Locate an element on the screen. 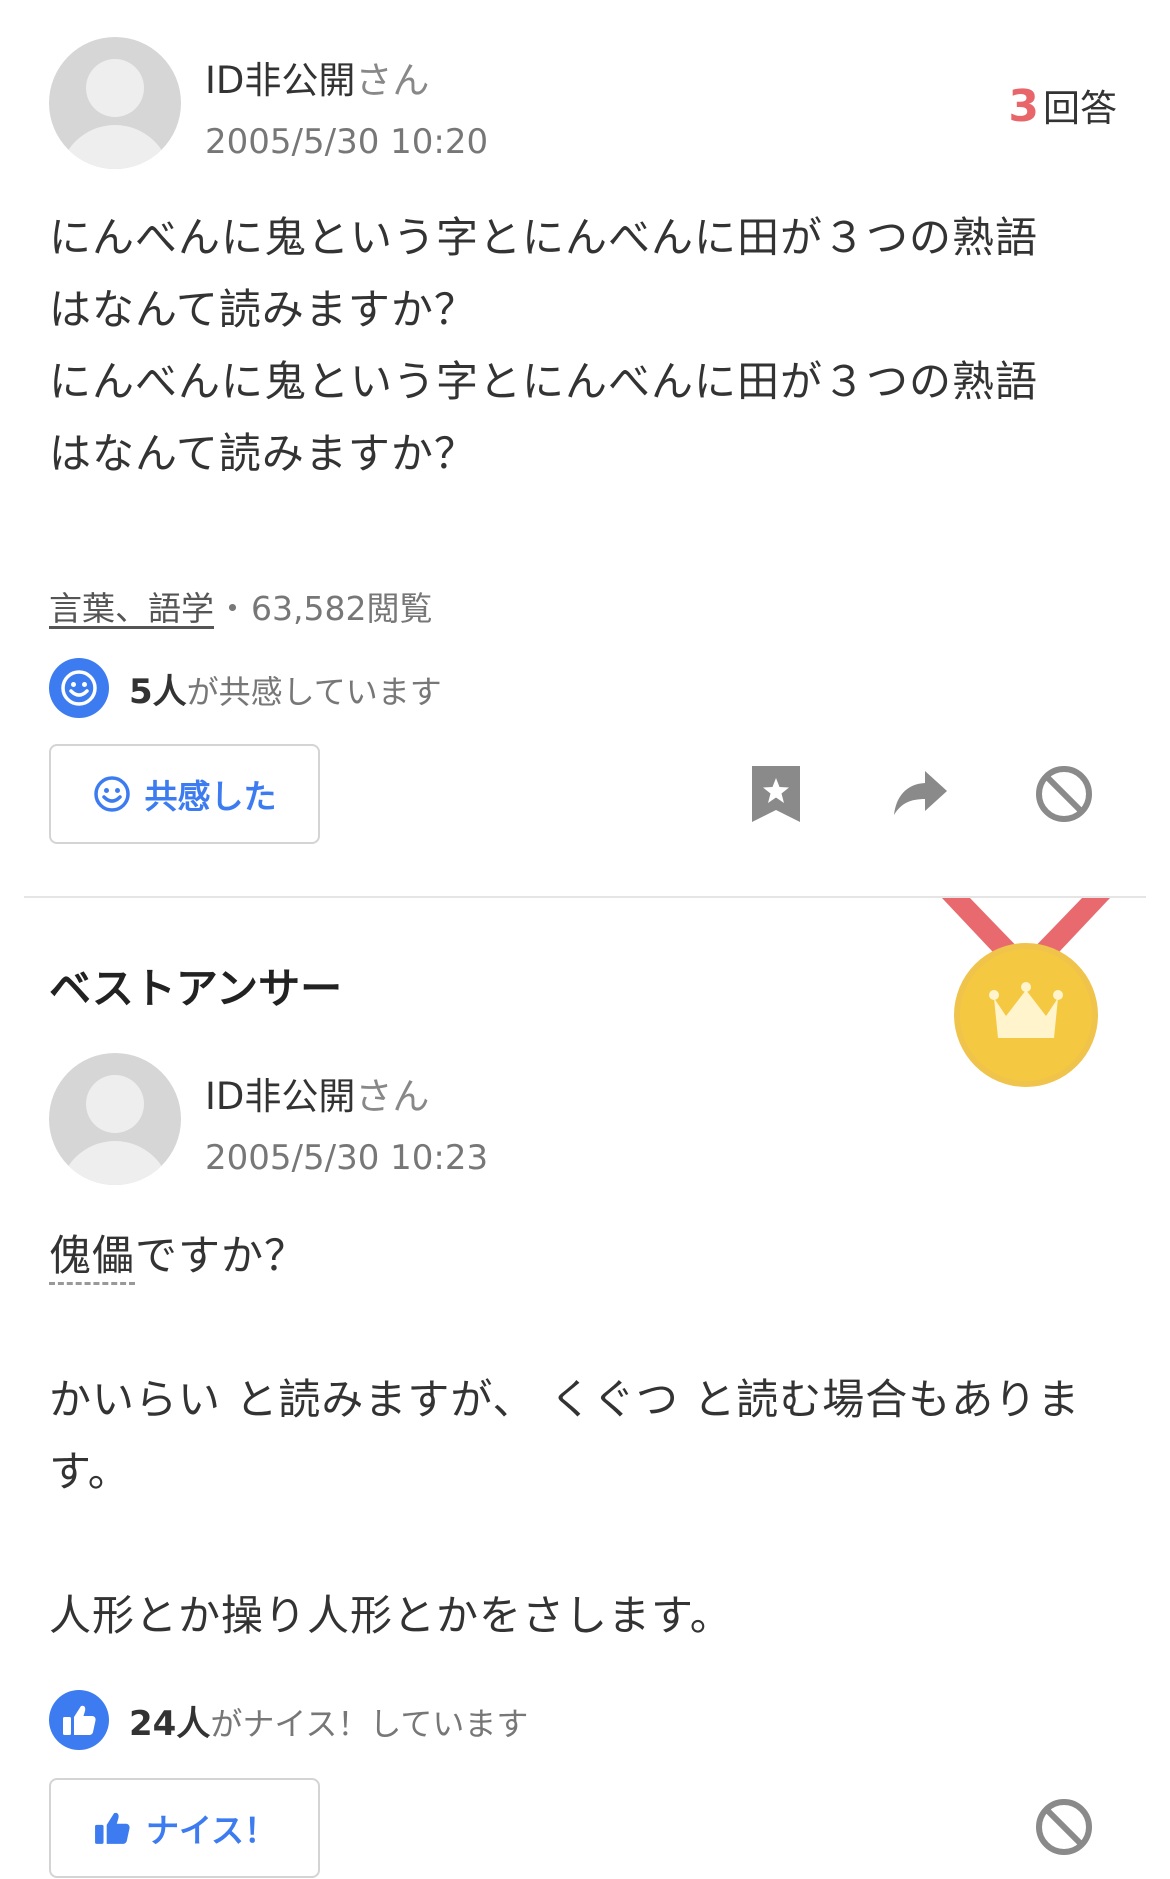 The height and width of the screenshot is (1879, 1170). answer-line-3: す。 is located at coordinates (90, 1471).